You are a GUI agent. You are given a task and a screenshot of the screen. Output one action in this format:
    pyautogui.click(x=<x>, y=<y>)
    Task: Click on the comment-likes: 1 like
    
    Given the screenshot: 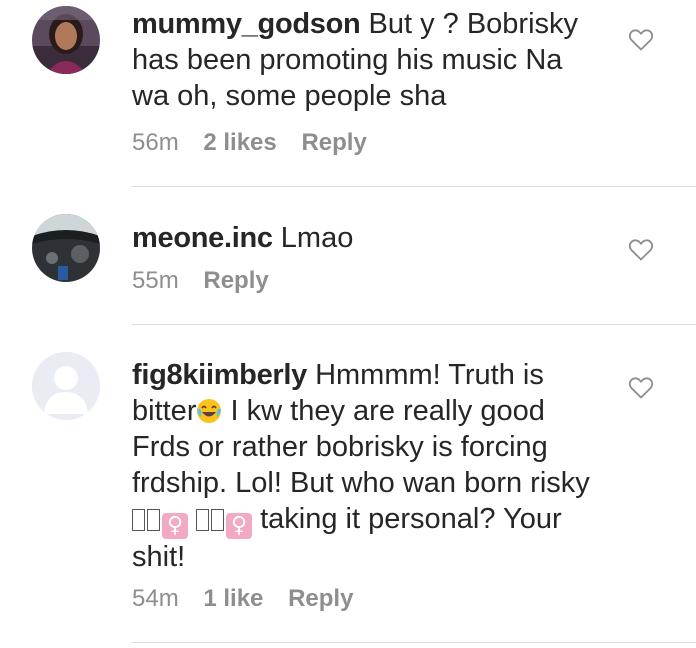 What is the action you would take?
    pyautogui.click(x=233, y=598)
    